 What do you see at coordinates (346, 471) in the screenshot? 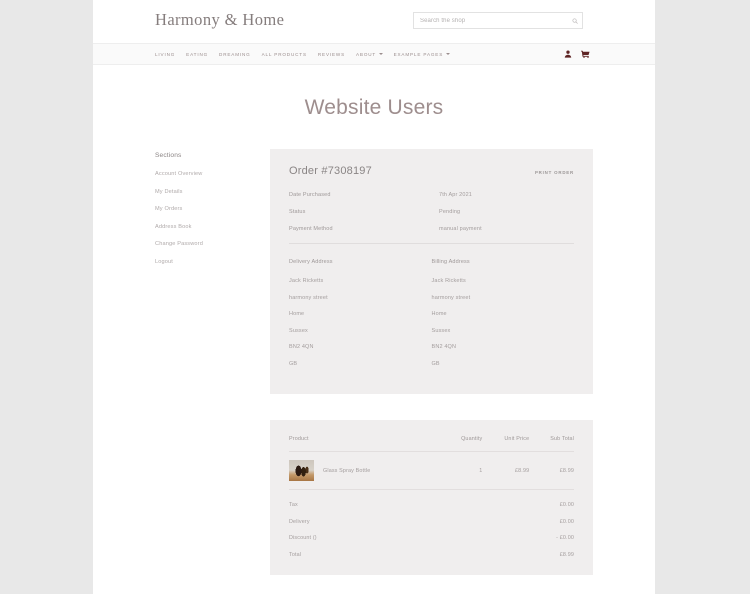
I see `product-name: Glass Spray Bottle` at bounding box center [346, 471].